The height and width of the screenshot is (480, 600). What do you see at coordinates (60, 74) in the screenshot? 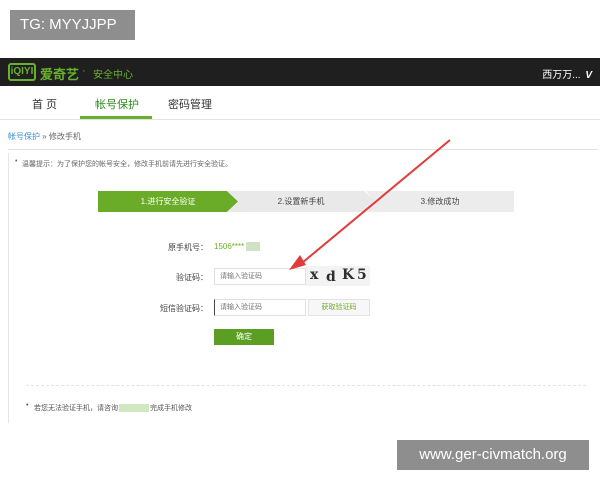
I see `brand-name: 爱奇艺` at bounding box center [60, 74].